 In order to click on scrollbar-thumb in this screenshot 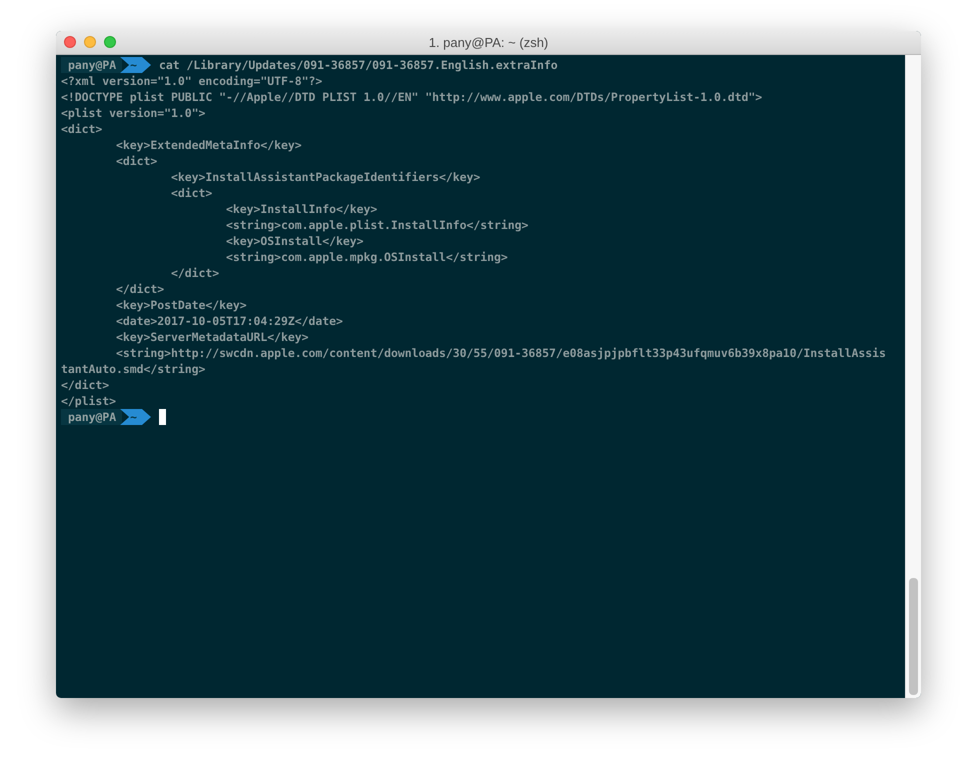, I will do `click(913, 636)`.